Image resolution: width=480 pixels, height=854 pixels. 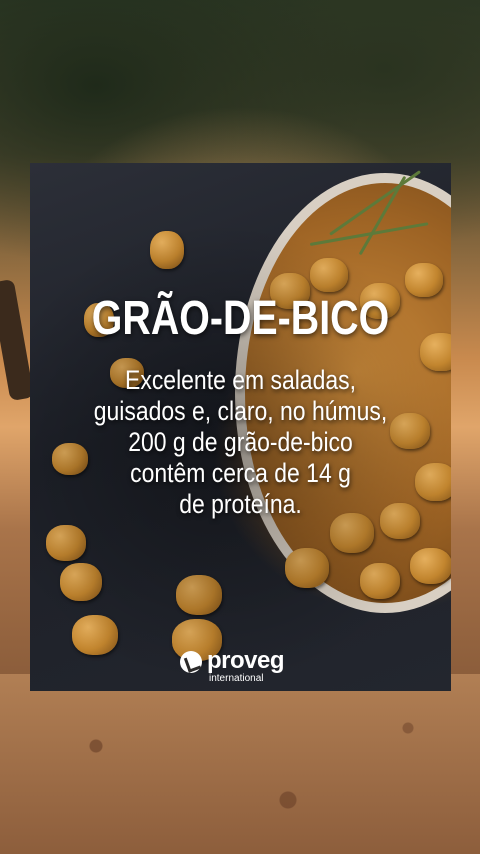 I want to click on body-line: guisados e, claro, no húmus,, so click(x=240, y=411).